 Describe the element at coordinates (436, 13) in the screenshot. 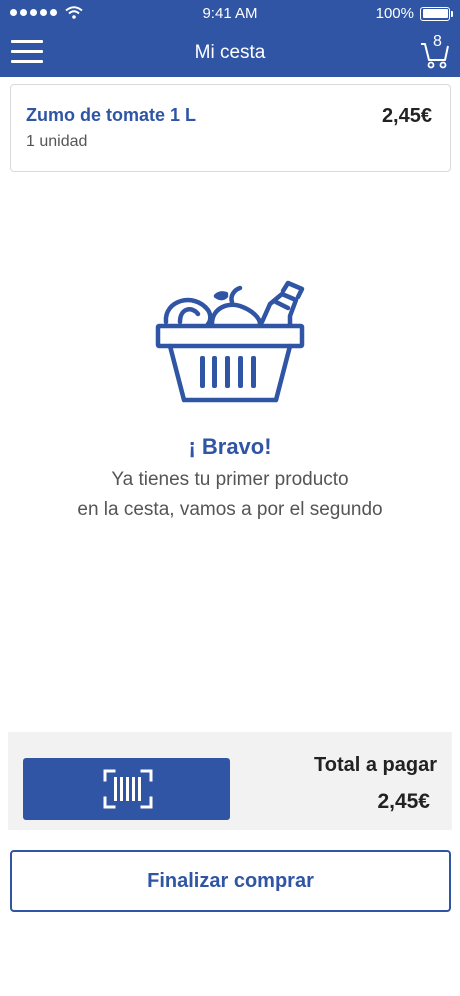

I see `battery-icon` at that location.